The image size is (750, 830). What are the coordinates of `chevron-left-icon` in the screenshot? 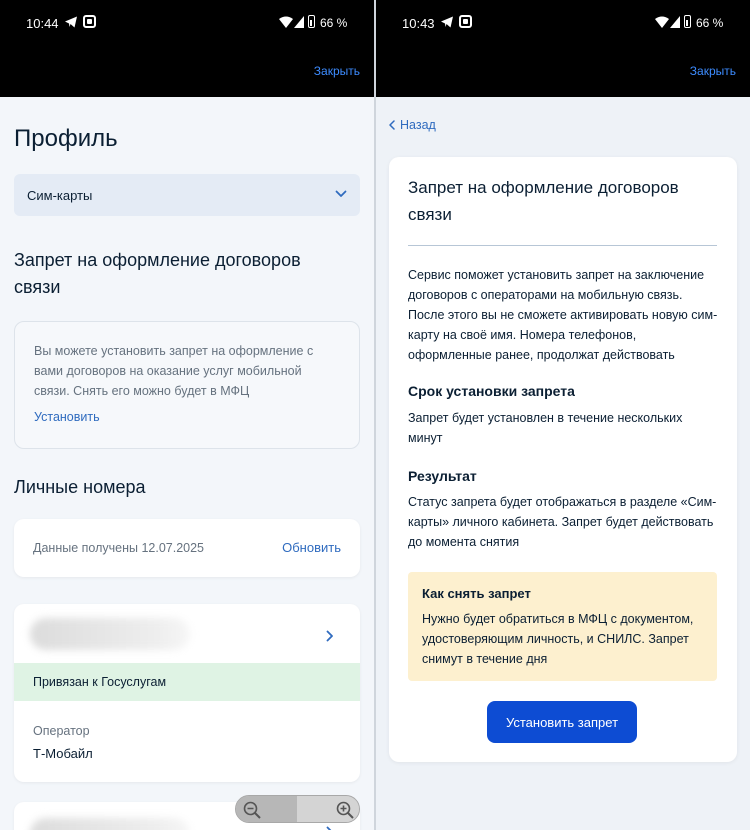 It's located at (392, 125).